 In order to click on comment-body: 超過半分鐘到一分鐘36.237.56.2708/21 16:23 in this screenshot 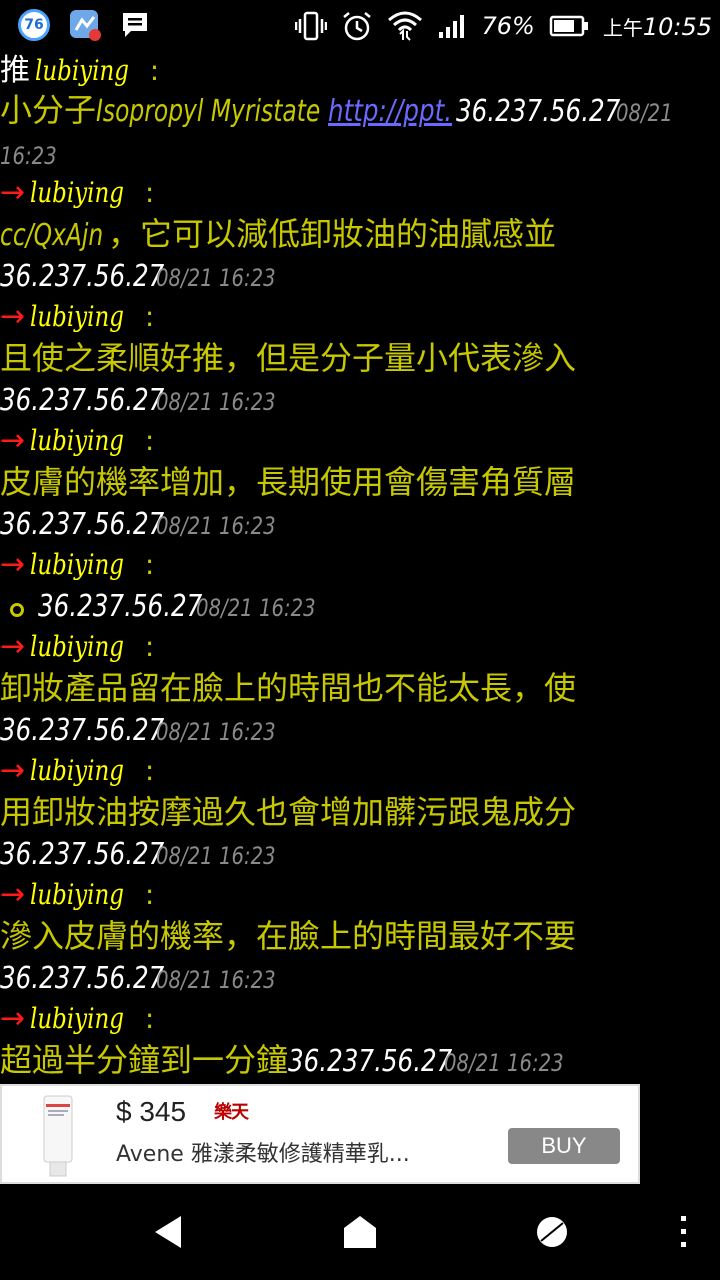, I will do `click(295, 1060)`.